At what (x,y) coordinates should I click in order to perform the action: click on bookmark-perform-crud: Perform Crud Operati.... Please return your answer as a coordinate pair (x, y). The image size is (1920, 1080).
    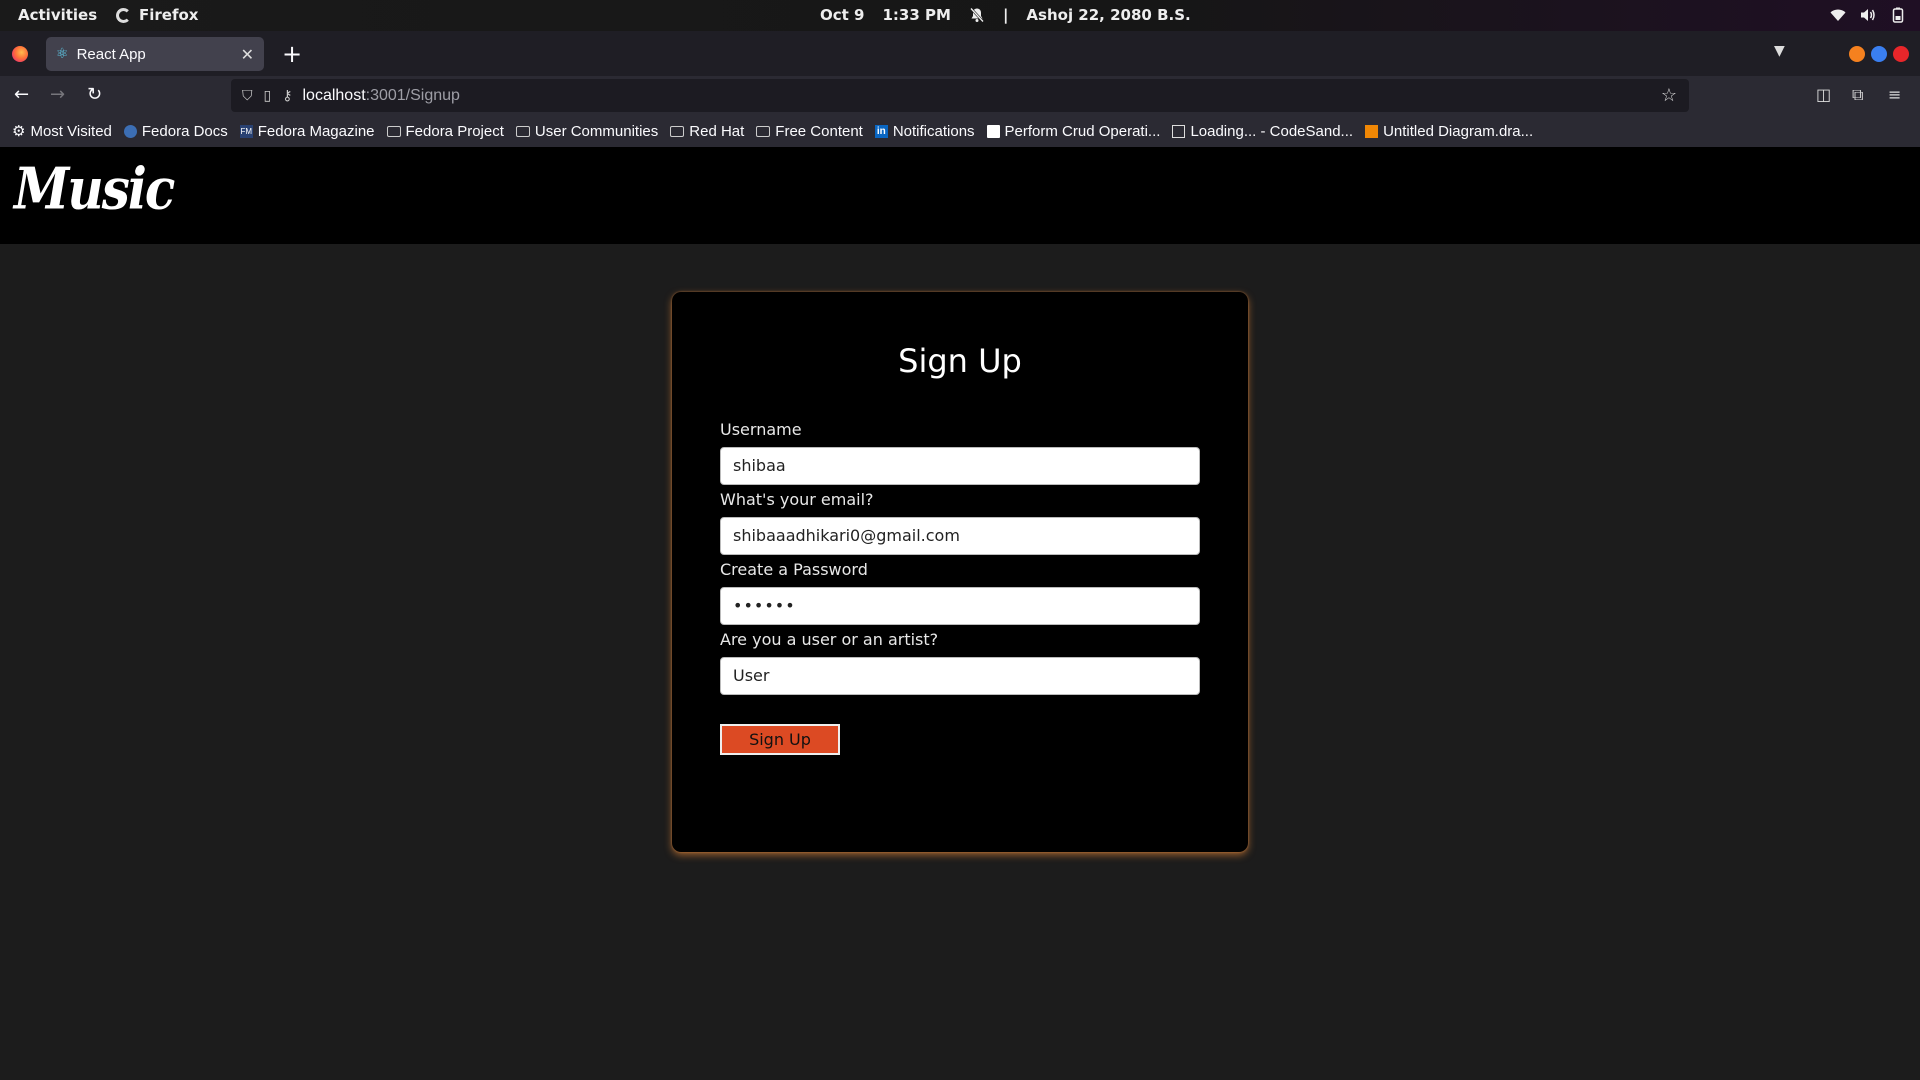
    Looking at the image, I should click on (1073, 131).